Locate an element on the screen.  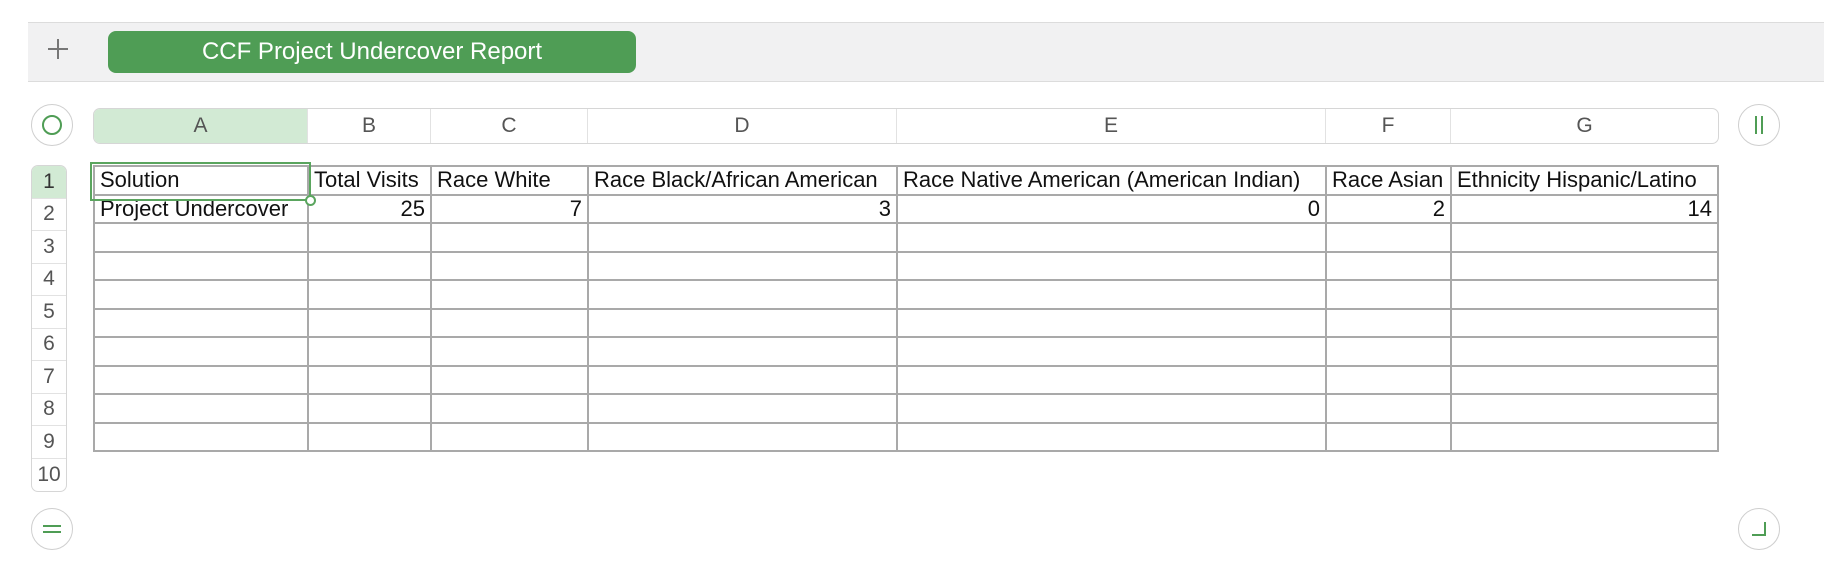
sheet-tab-label: CCF Project Undercover Report is located at coordinates (372, 51).